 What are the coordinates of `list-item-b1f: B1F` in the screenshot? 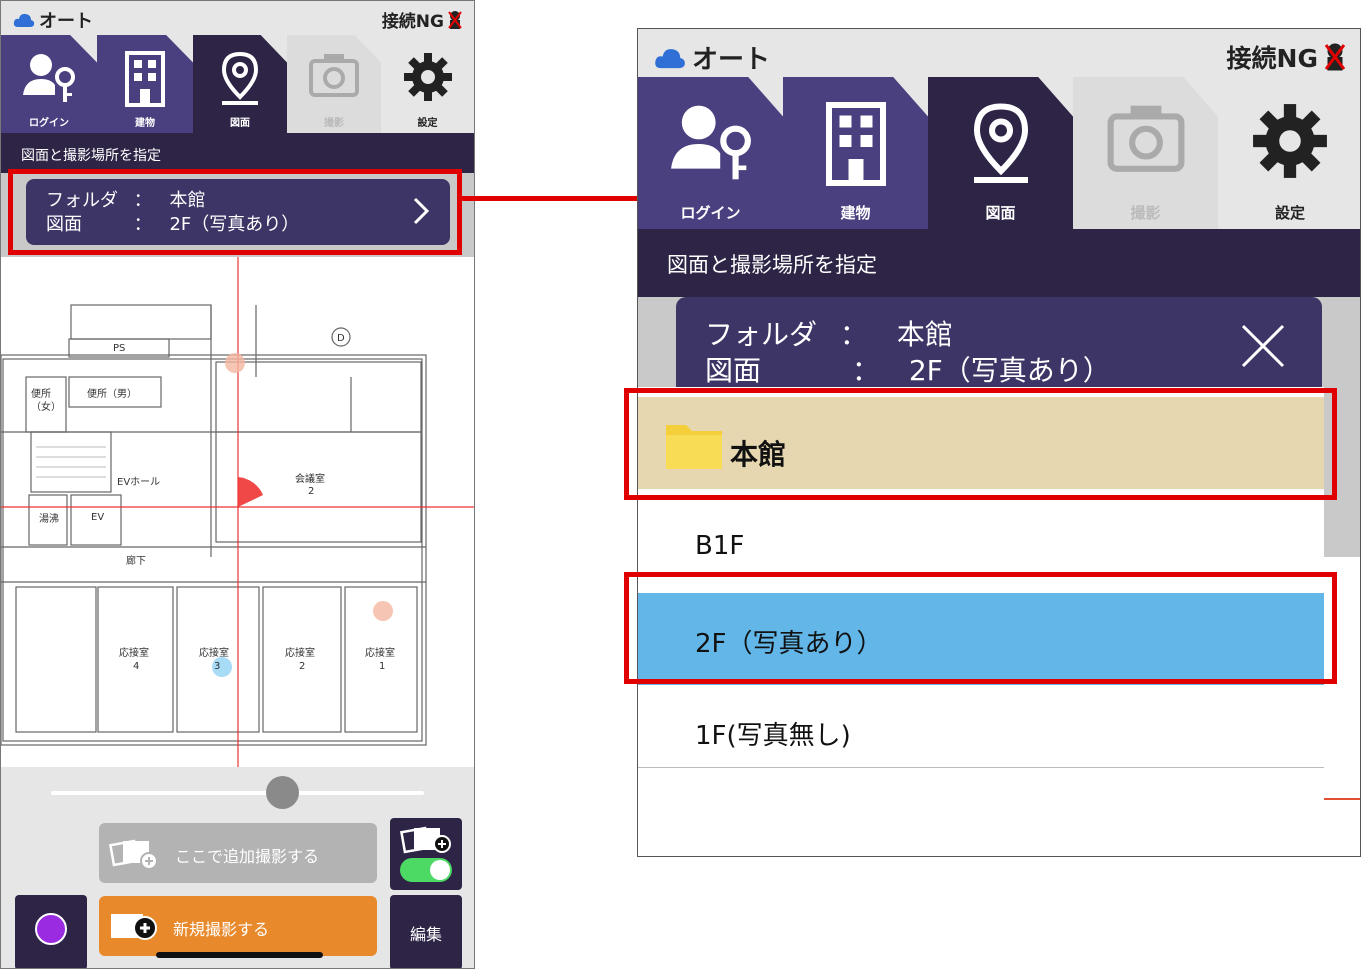 It's located at (981, 547).